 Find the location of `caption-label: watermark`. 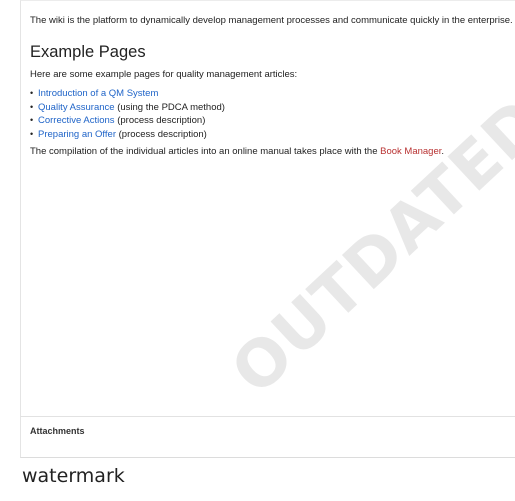

caption-label: watermark is located at coordinates (73, 476).